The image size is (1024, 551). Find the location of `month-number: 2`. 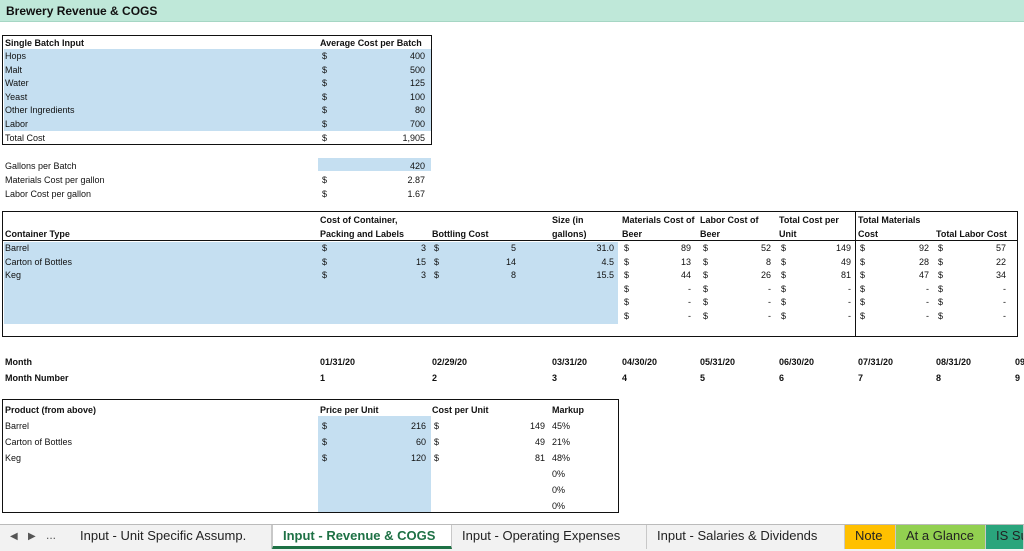

month-number: 2 is located at coordinates (435, 378).